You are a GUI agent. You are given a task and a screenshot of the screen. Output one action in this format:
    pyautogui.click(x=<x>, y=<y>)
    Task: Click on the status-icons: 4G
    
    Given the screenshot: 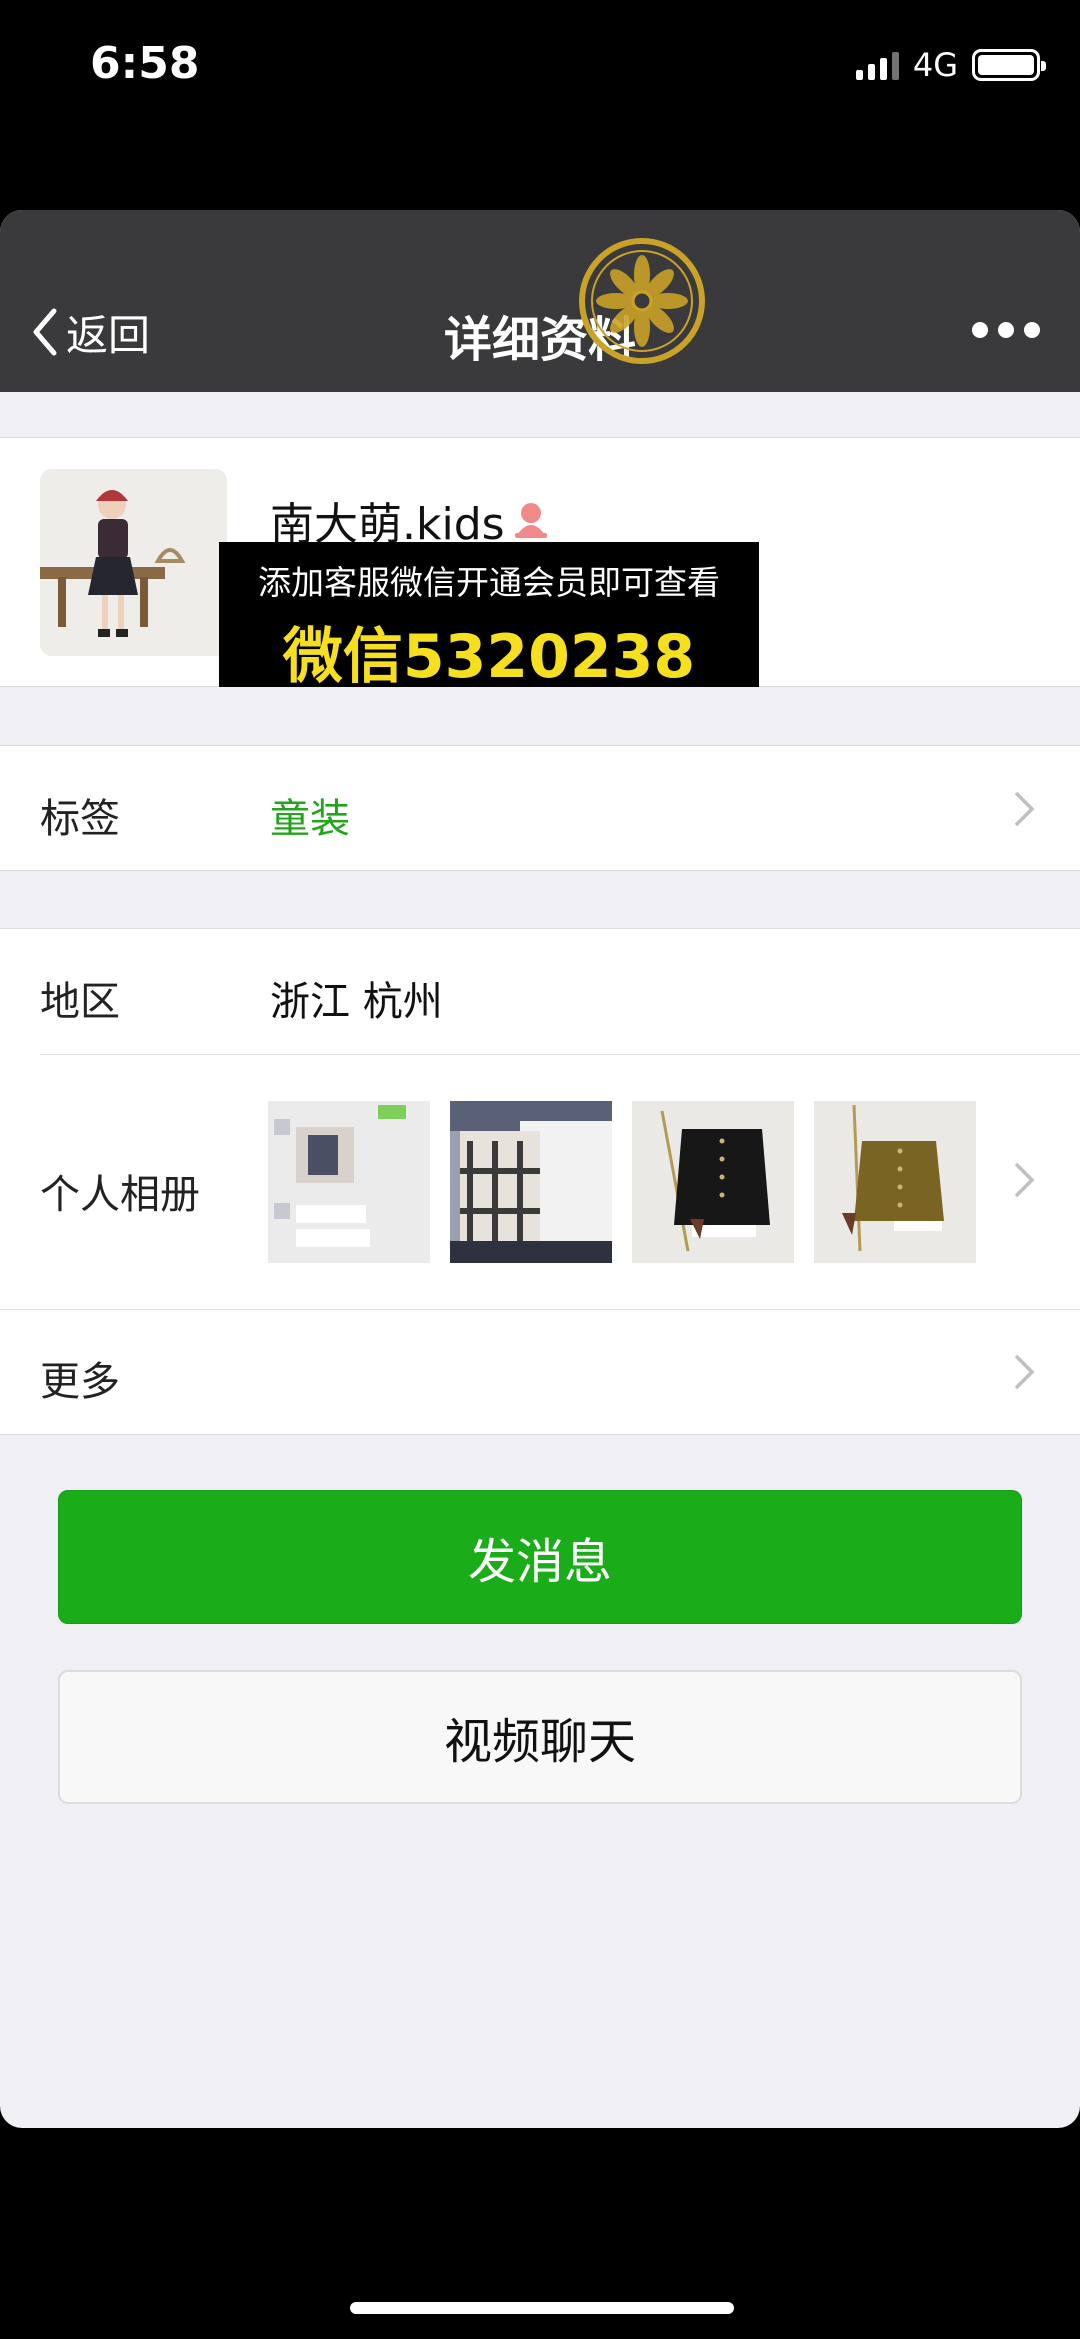 What is the action you would take?
    pyautogui.click(x=950, y=65)
    